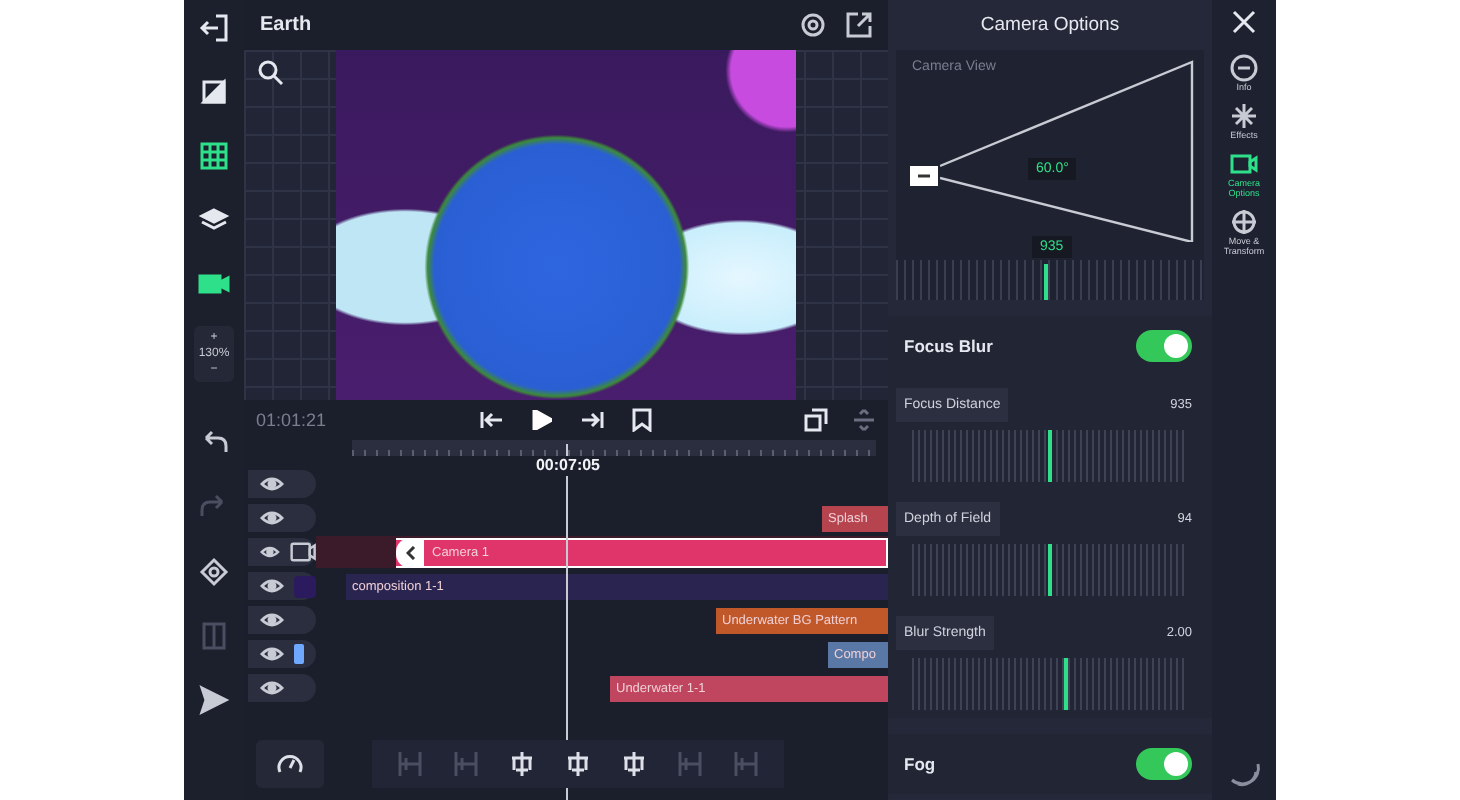 Image resolution: width=1460 pixels, height=800 pixels. I want to click on grid-icon, so click(214, 156).